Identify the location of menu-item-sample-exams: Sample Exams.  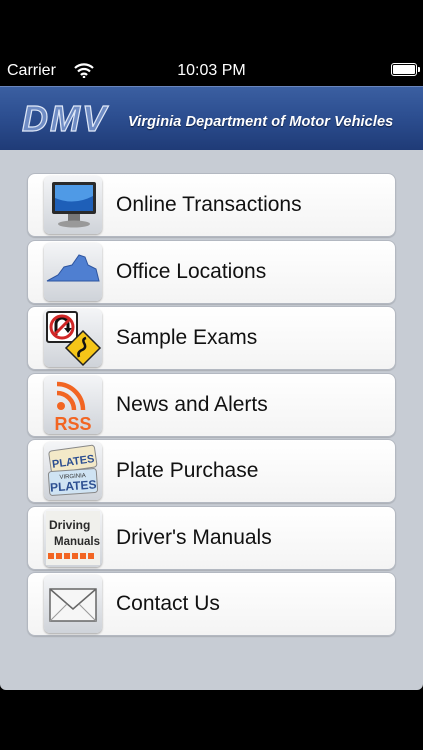
(211, 338).